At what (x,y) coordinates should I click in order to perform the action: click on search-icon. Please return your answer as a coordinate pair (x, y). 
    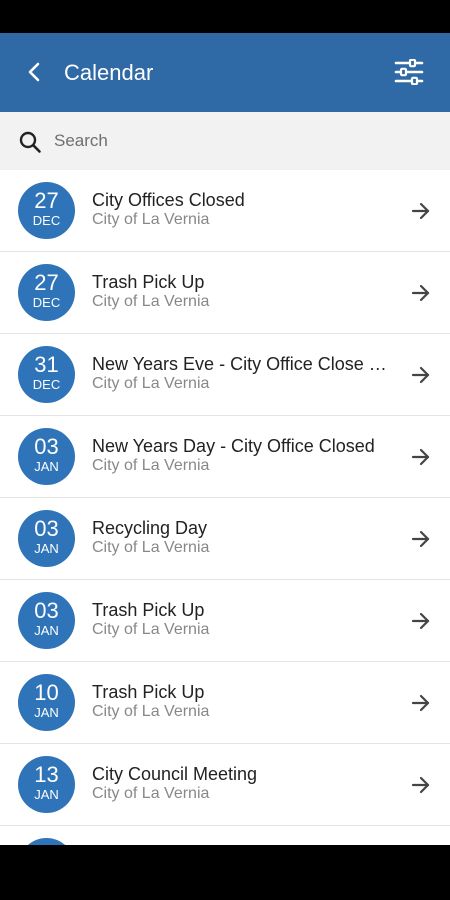
    Looking at the image, I should click on (30, 142).